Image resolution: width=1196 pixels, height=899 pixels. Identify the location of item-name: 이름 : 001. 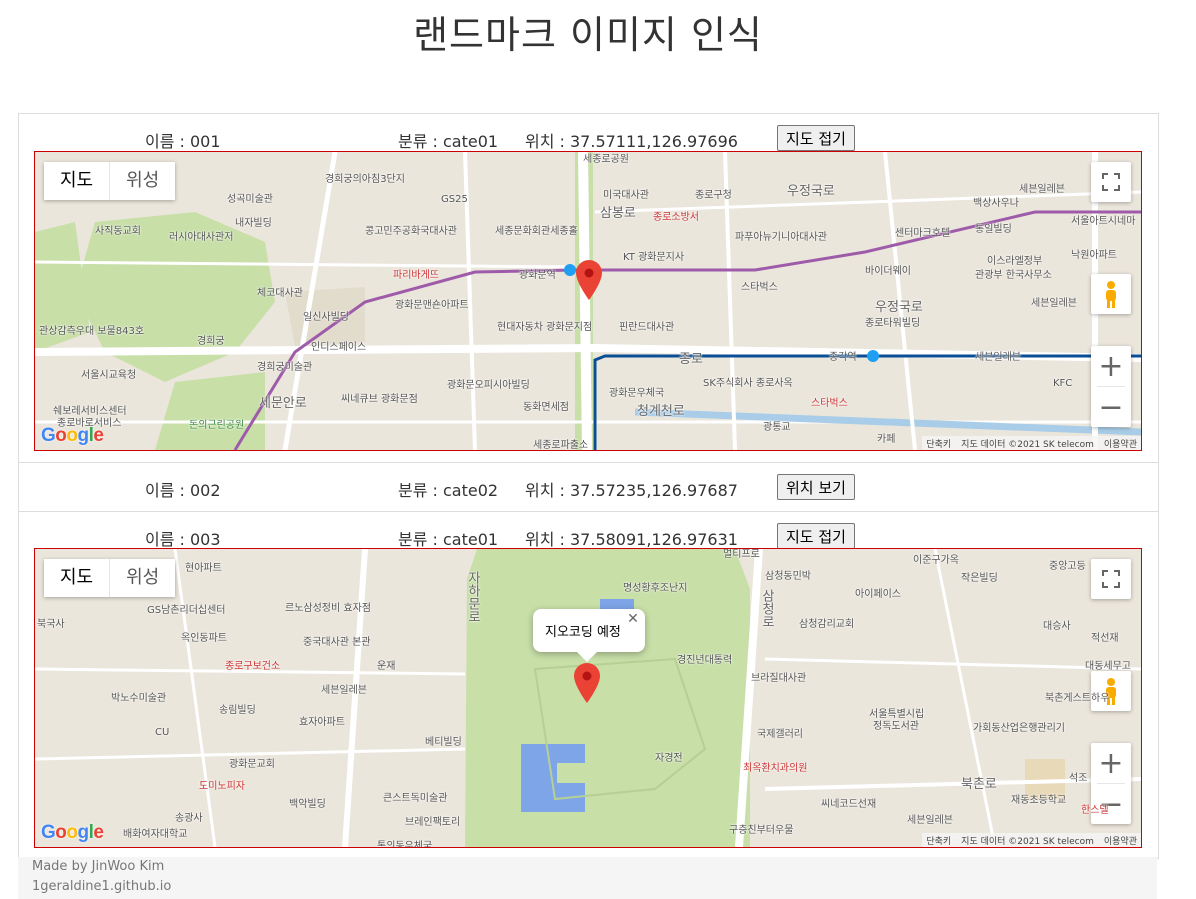
(183, 141).